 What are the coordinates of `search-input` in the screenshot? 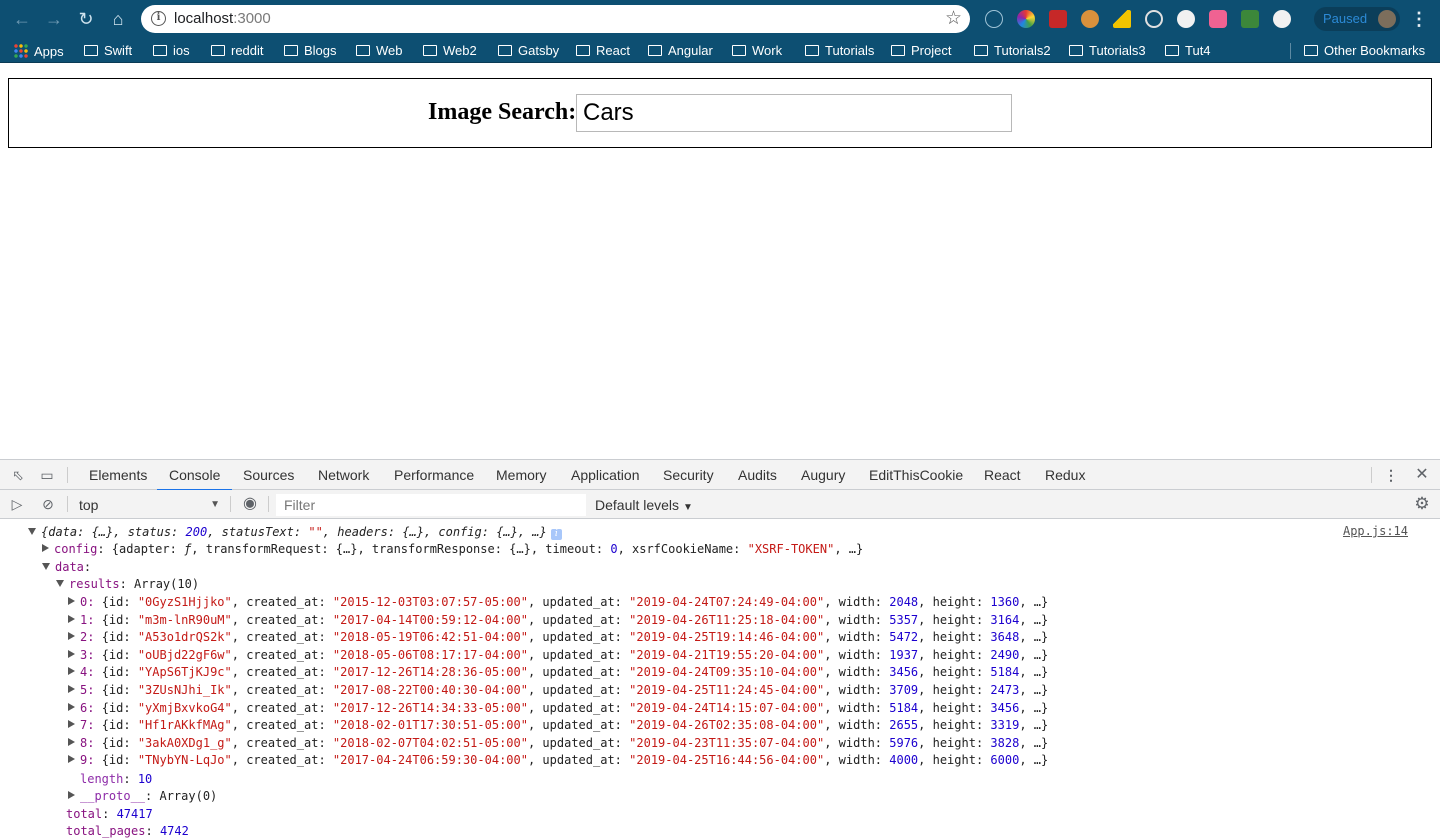 It's located at (794, 113).